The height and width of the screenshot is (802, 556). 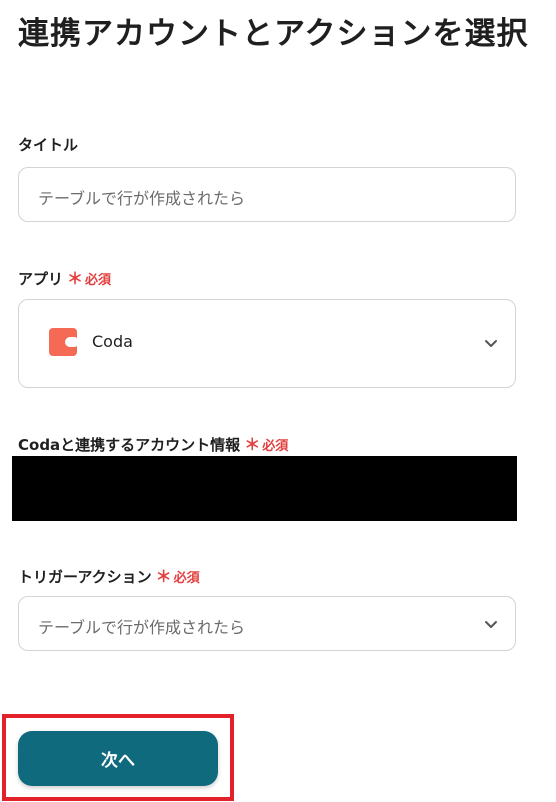 What do you see at coordinates (112, 341) in the screenshot?
I see `app-select-value: Coda` at bounding box center [112, 341].